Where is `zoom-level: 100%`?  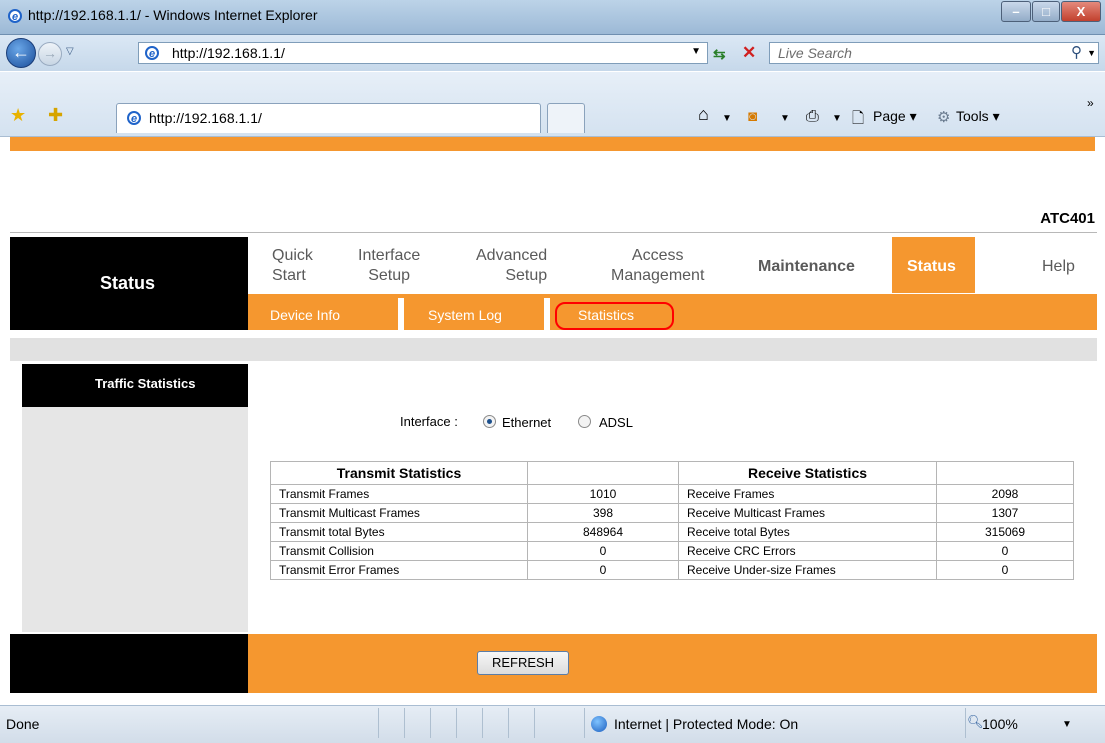
zoom-level: 100% is located at coordinates (1000, 724).